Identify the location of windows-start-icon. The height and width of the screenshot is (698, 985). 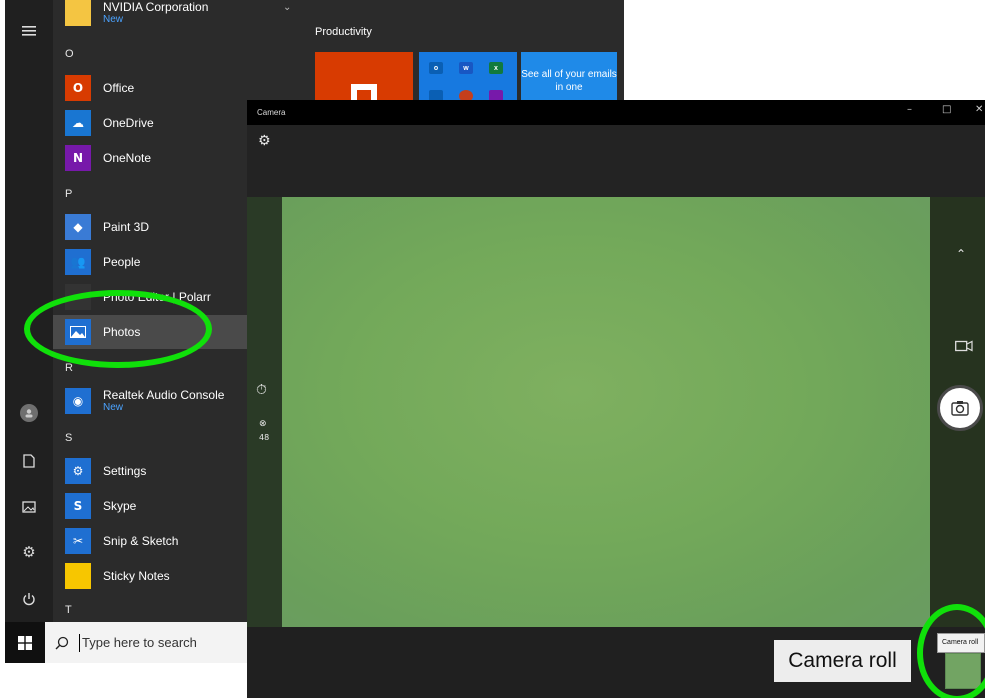
(25, 642).